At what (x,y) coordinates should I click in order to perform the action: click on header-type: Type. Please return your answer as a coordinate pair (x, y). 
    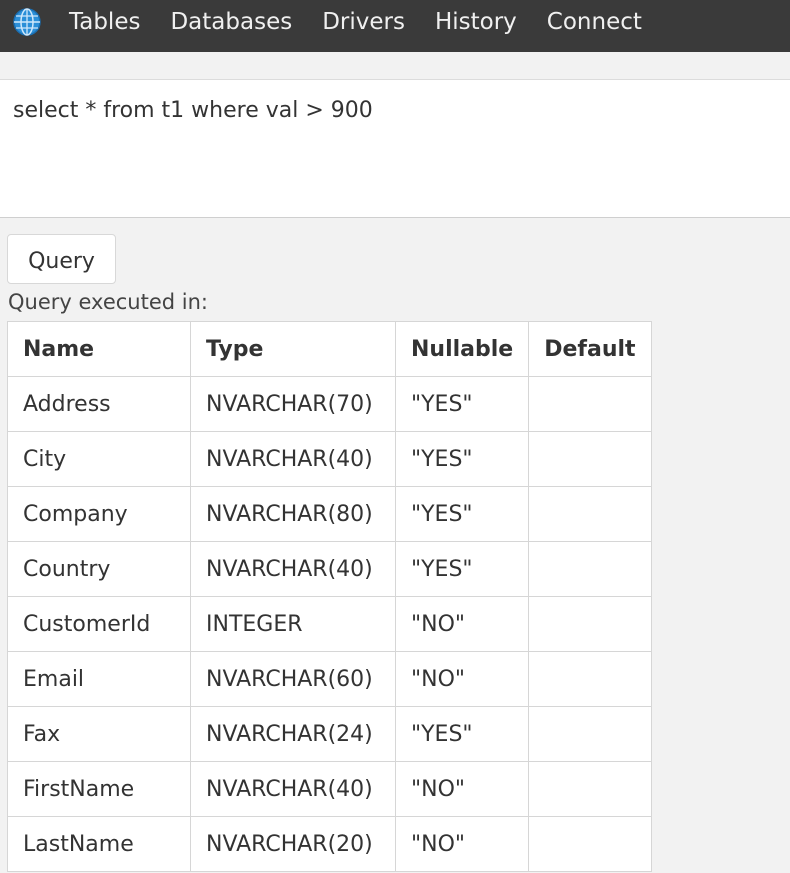
    Looking at the image, I should click on (293, 349).